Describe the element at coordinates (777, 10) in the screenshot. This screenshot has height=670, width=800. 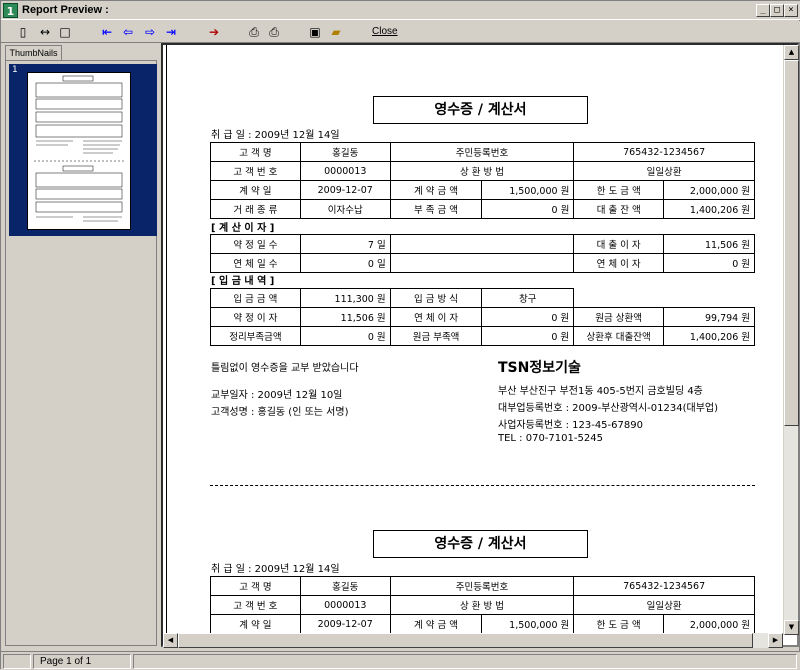
I see `maximize-button: □` at that location.